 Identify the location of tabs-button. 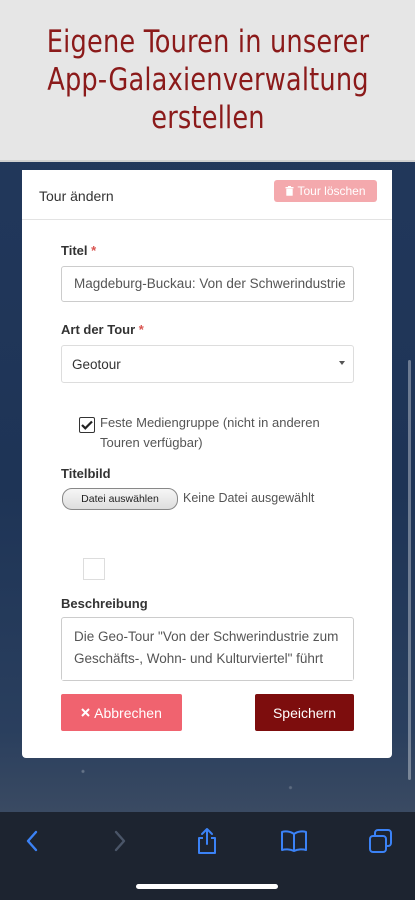
(381, 841).